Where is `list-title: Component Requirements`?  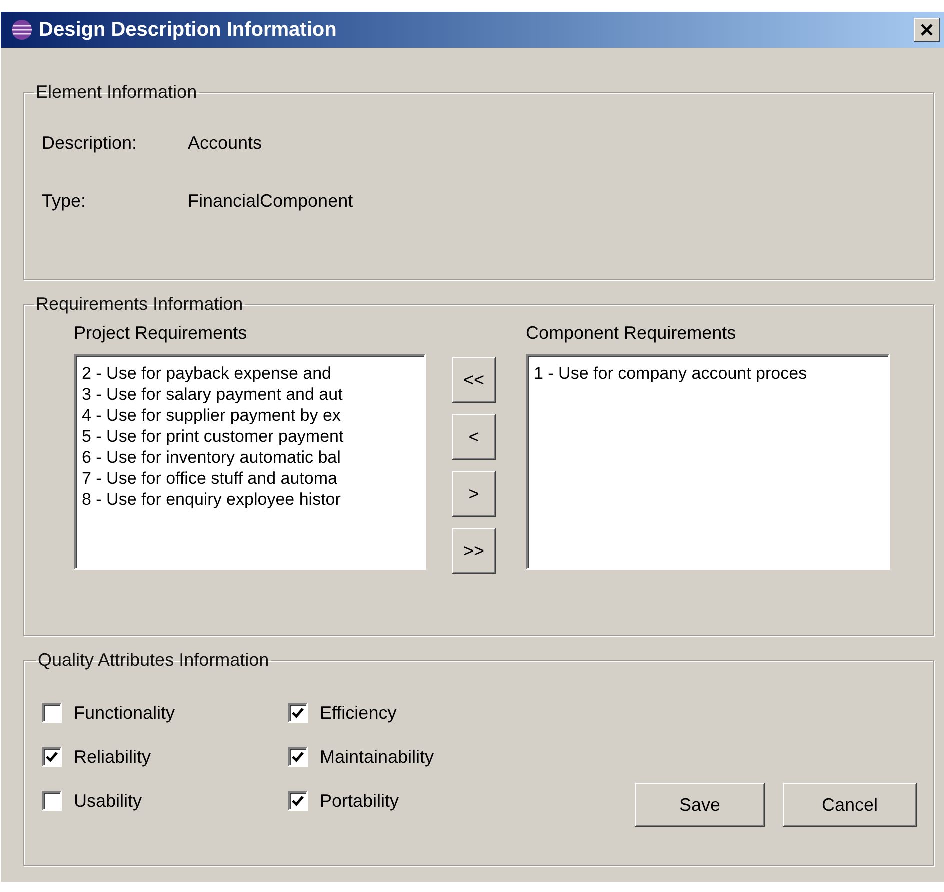
list-title: Component Requirements is located at coordinates (632, 333).